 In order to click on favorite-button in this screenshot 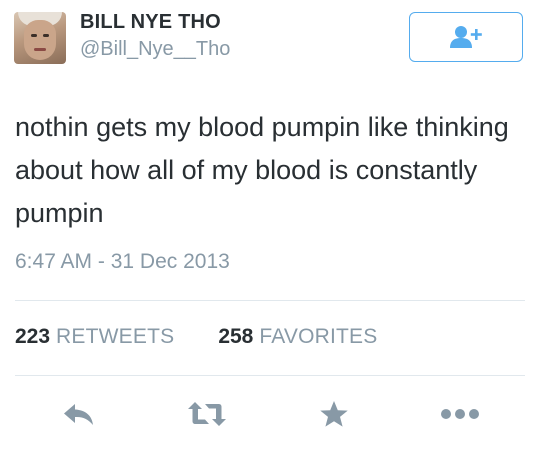, I will do `click(334, 414)`.